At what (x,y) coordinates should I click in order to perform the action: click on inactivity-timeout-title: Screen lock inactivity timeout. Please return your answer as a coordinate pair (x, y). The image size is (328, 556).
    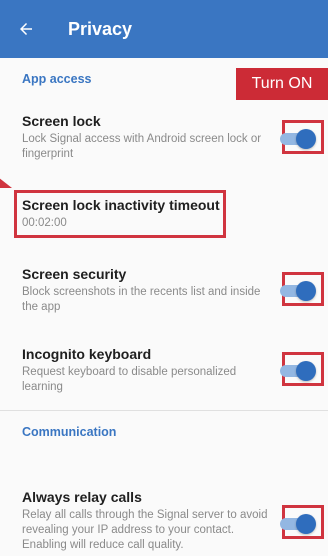
    Looking at the image, I should click on (121, 205).